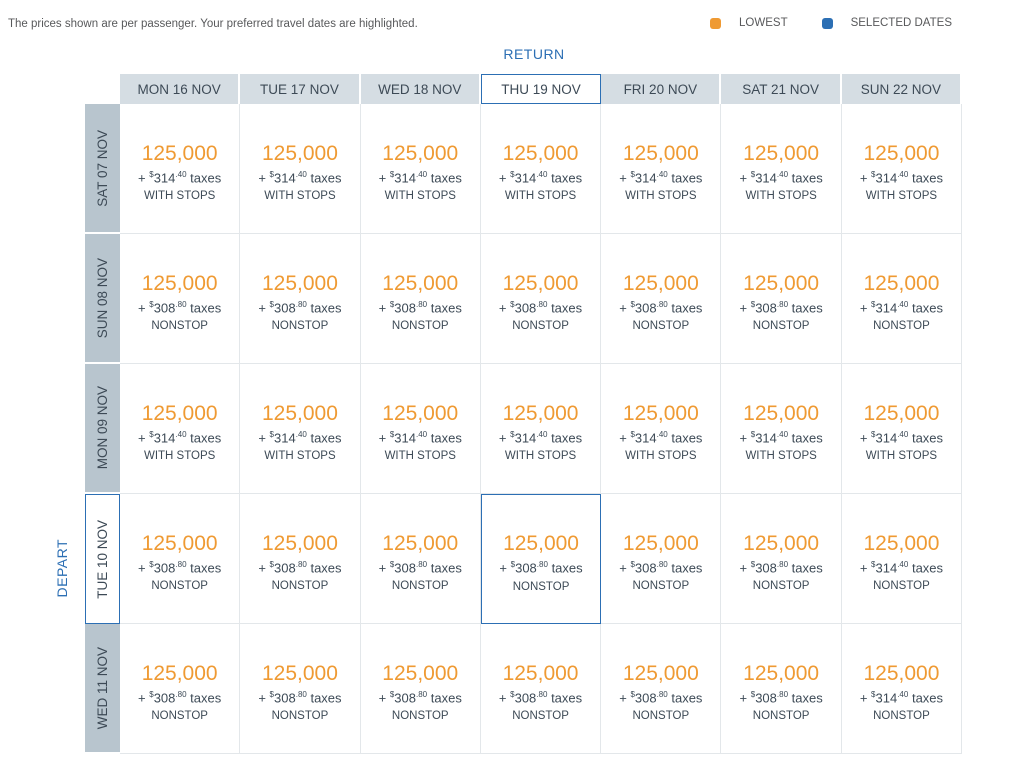 Image resolution: width=1024 pixels, height=761 pixels. Describe the element at coordinates (541, 89) in the screenshot. I see `return-date-header: THU 19 NOV` at that location.